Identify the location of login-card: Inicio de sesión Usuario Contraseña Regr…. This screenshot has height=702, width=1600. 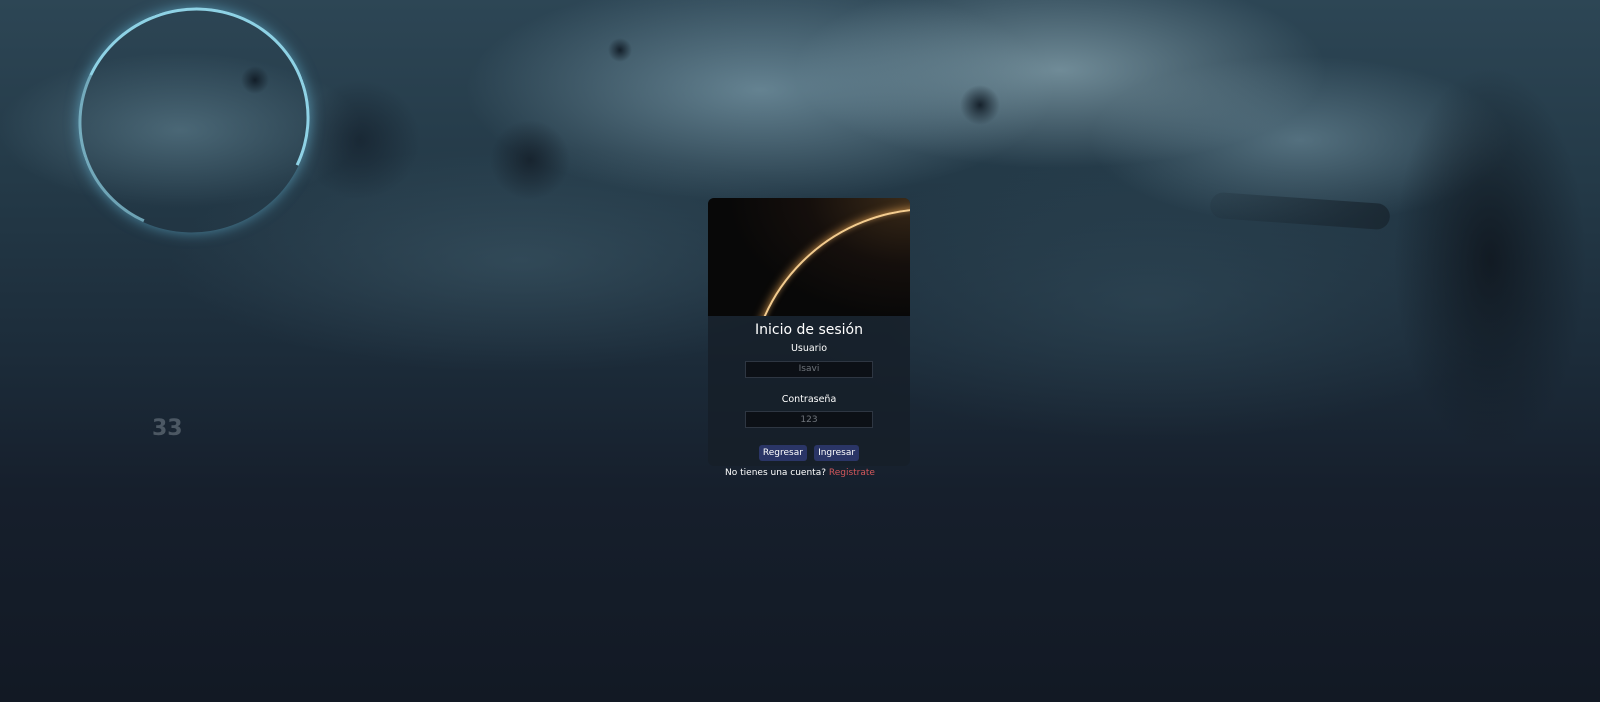
(809, 332).